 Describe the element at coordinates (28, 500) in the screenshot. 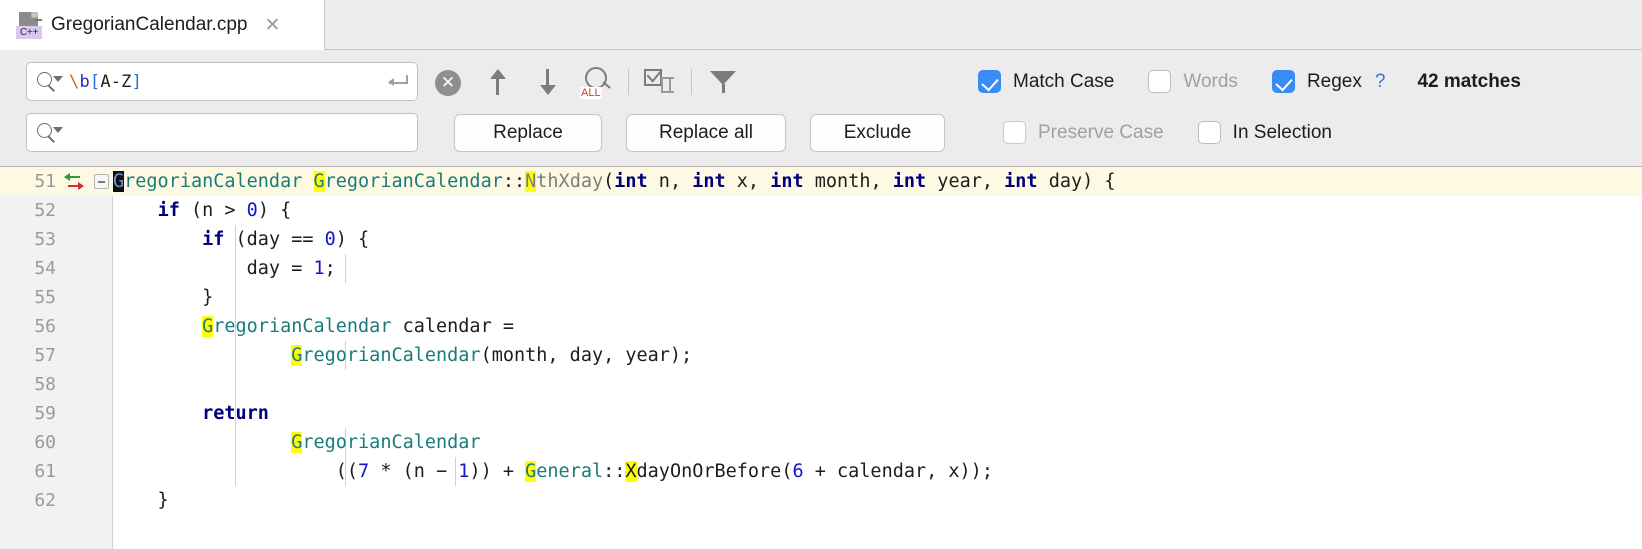

I see `line-number: 62` at that location.